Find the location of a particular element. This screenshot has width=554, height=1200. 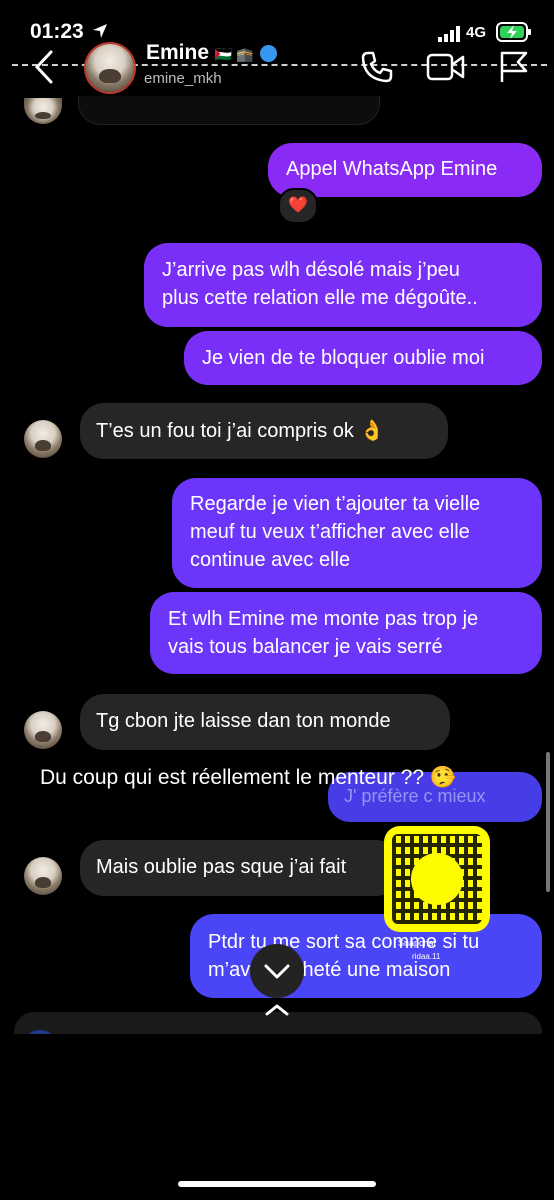

snapcode-sticker is located at coordinates (437, 879).